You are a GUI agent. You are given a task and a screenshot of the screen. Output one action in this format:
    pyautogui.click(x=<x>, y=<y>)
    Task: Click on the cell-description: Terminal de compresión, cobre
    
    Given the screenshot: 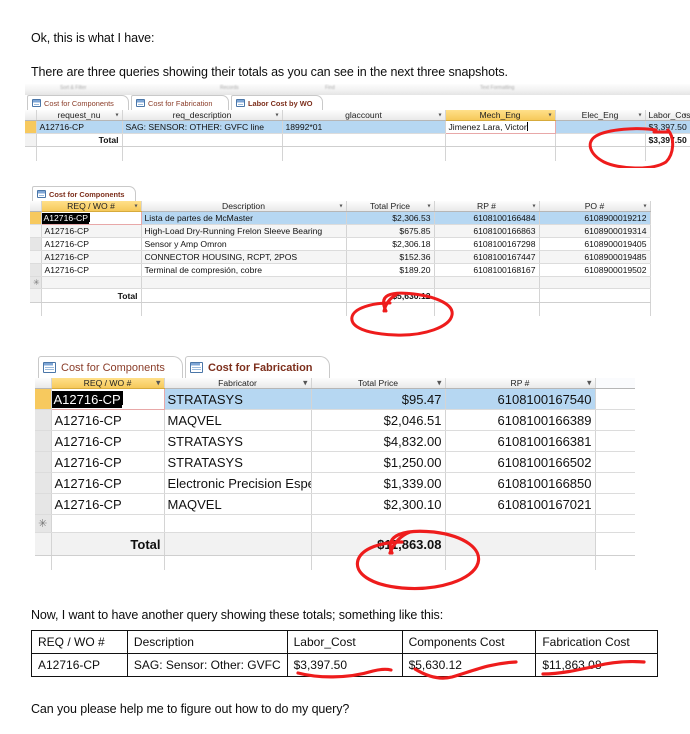 What is the action you would take?
    pyautogui.click(x=244, y=270)
    